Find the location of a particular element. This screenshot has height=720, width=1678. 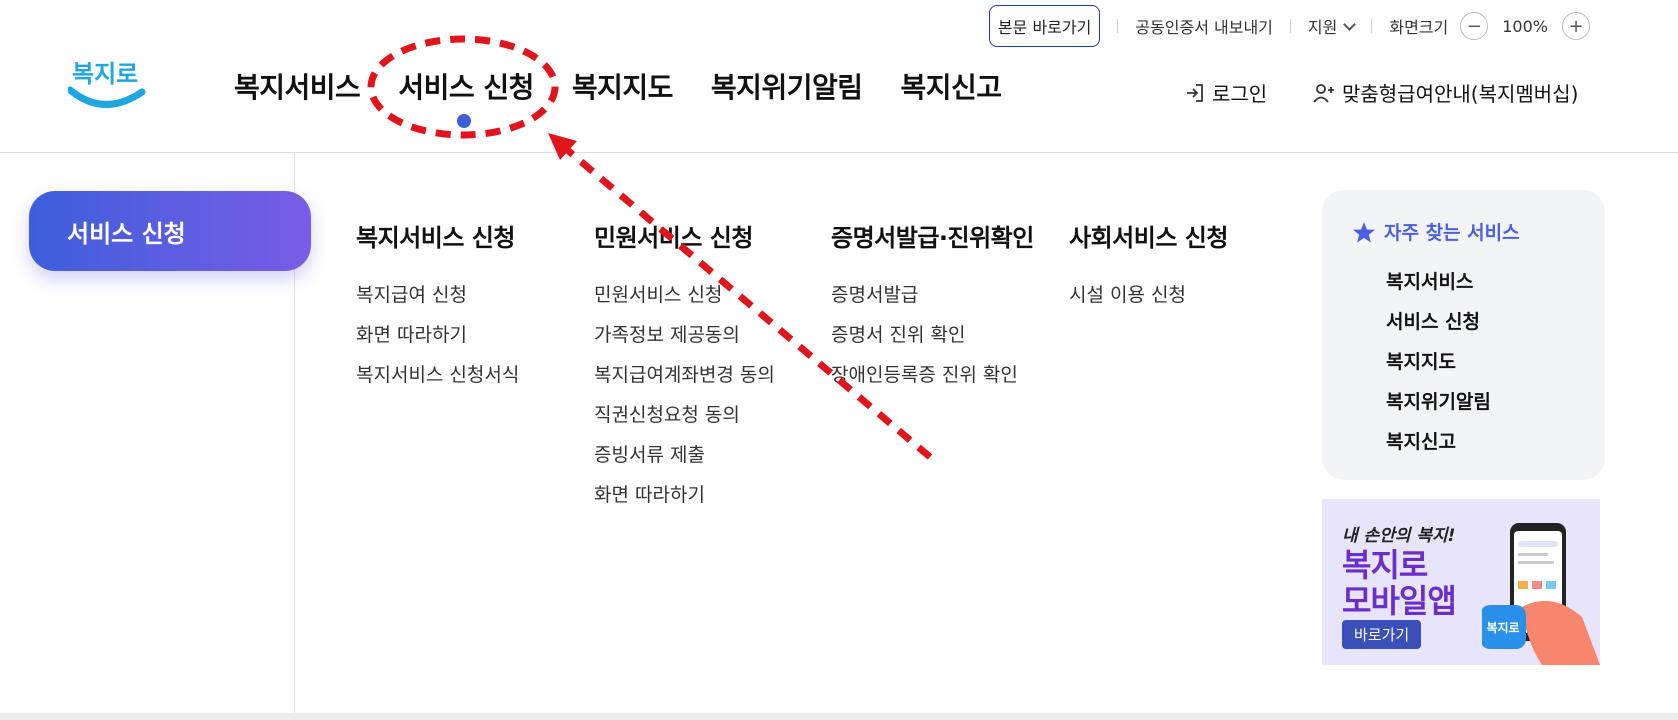

main-navigation: 복지서비스 서비스 신청 복지지도 복지위기알림 복지신고 is located at coordinates (637, 86).